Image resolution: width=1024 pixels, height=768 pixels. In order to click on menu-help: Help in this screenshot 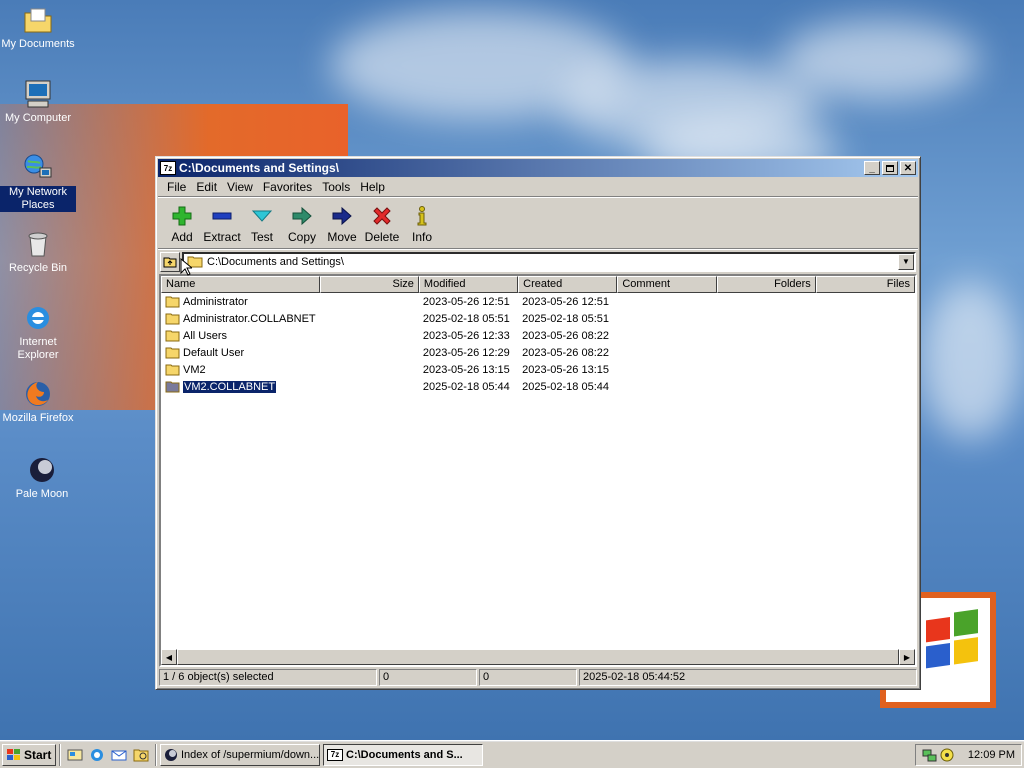, I will do `click(372, 187)`.